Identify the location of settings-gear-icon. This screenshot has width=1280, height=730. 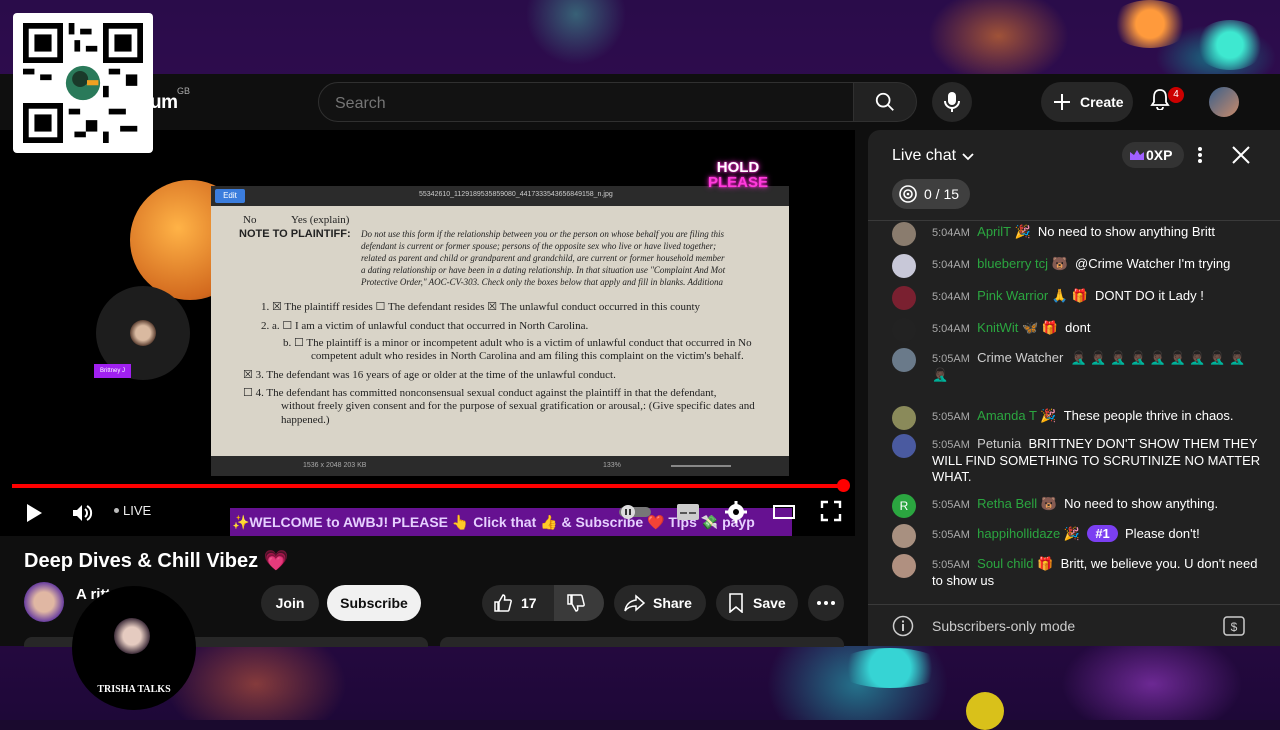
(736, 512).